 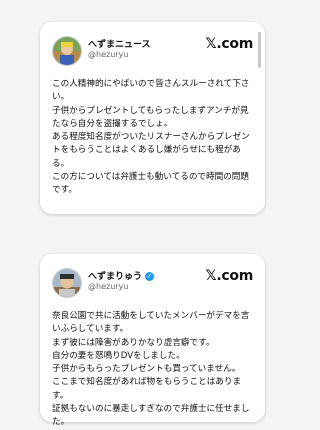 What do you see at coordinates (119, 43) in the screenshot?
I see `display-name: へずまニュース` at bounding box center [119, 43].